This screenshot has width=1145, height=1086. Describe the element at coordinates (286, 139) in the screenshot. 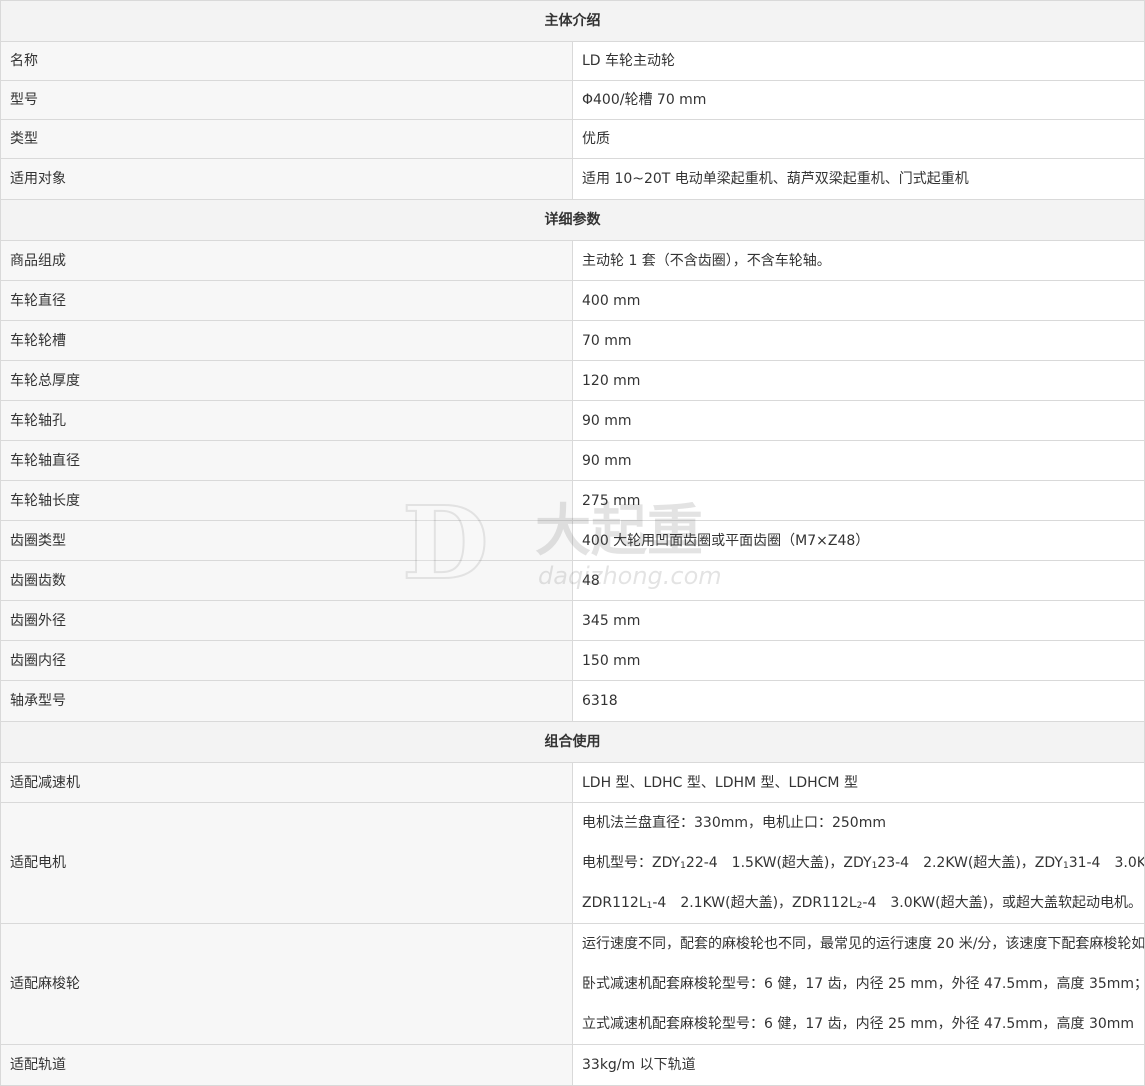

I see `row-label: 类型` at that location.